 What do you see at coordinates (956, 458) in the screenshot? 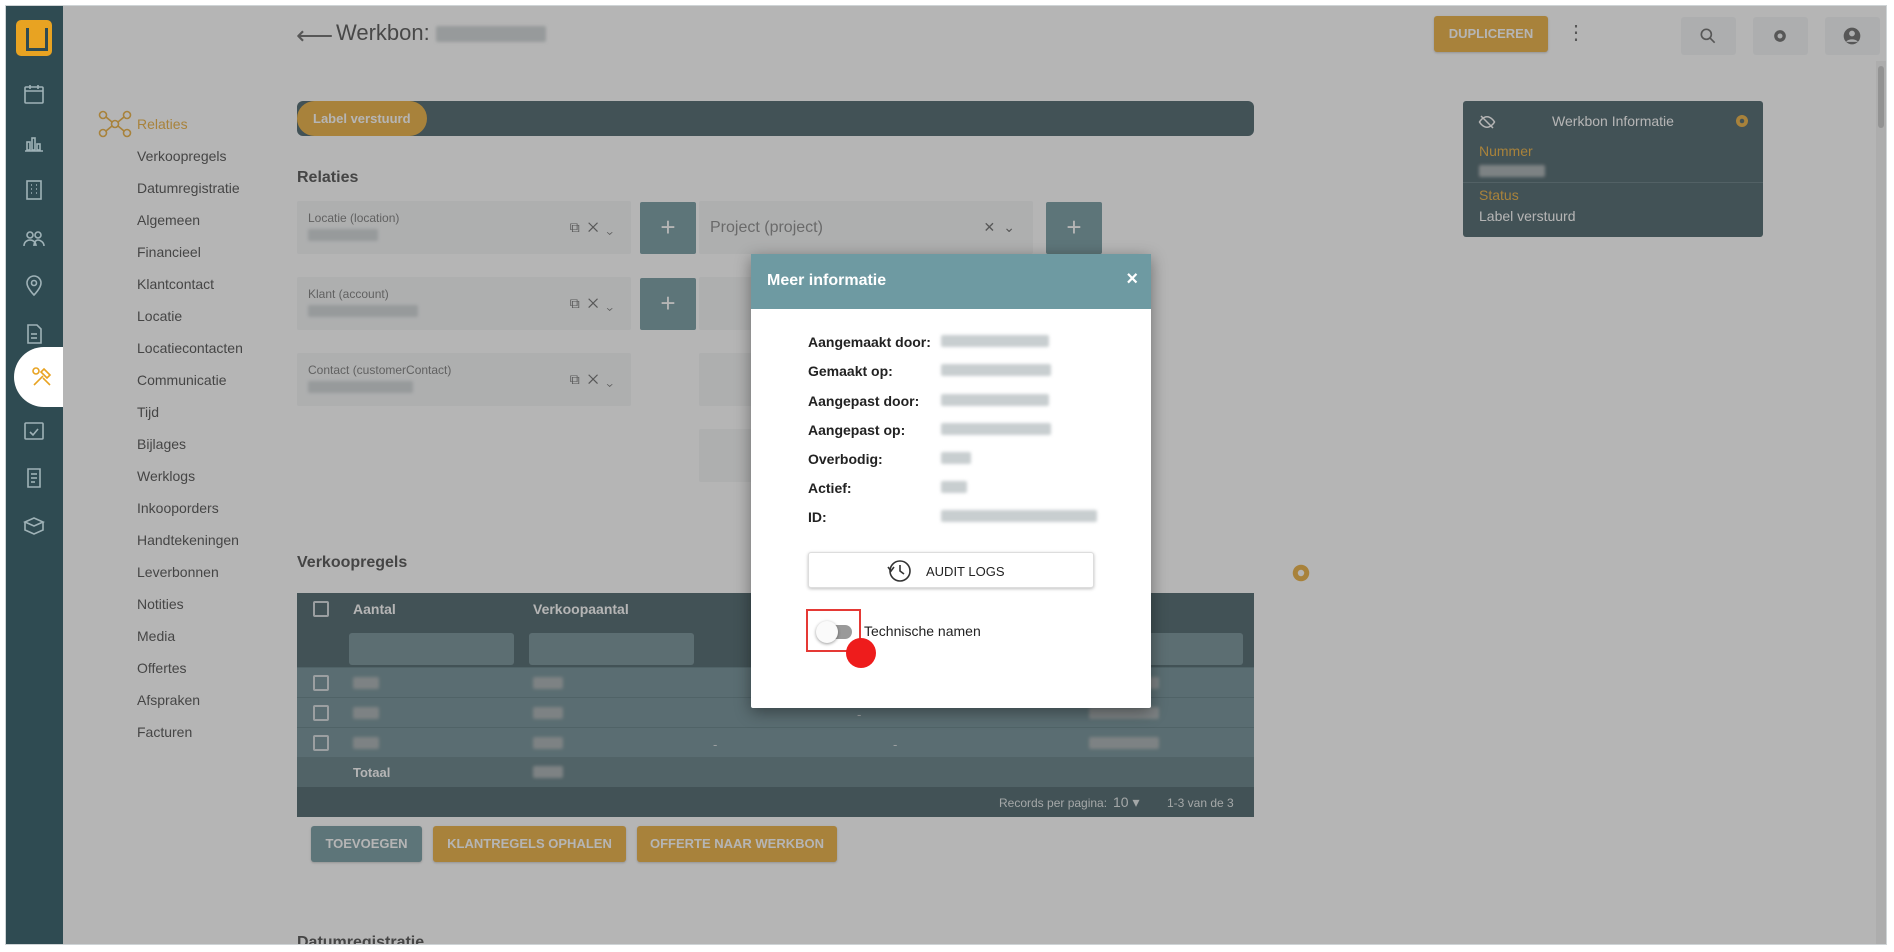
I see `overbodig-value` at bounding box center [956, 458].